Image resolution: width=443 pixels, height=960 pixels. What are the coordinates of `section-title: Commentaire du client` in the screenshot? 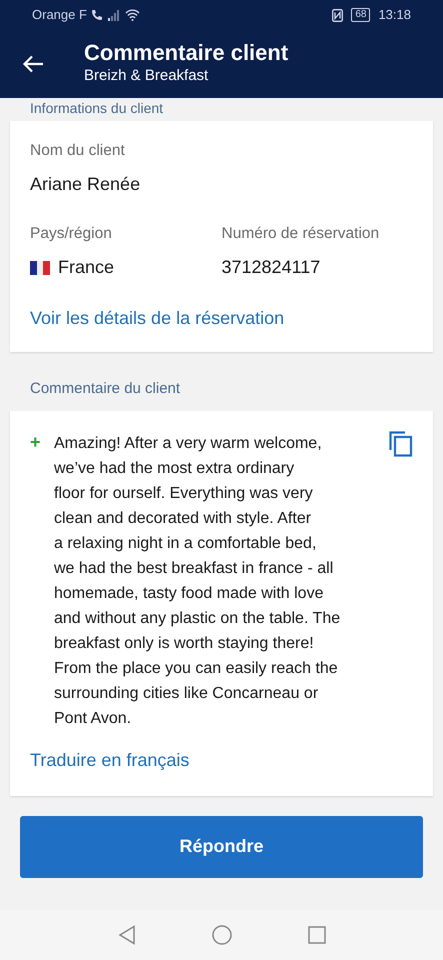 It's located at (105, 389).